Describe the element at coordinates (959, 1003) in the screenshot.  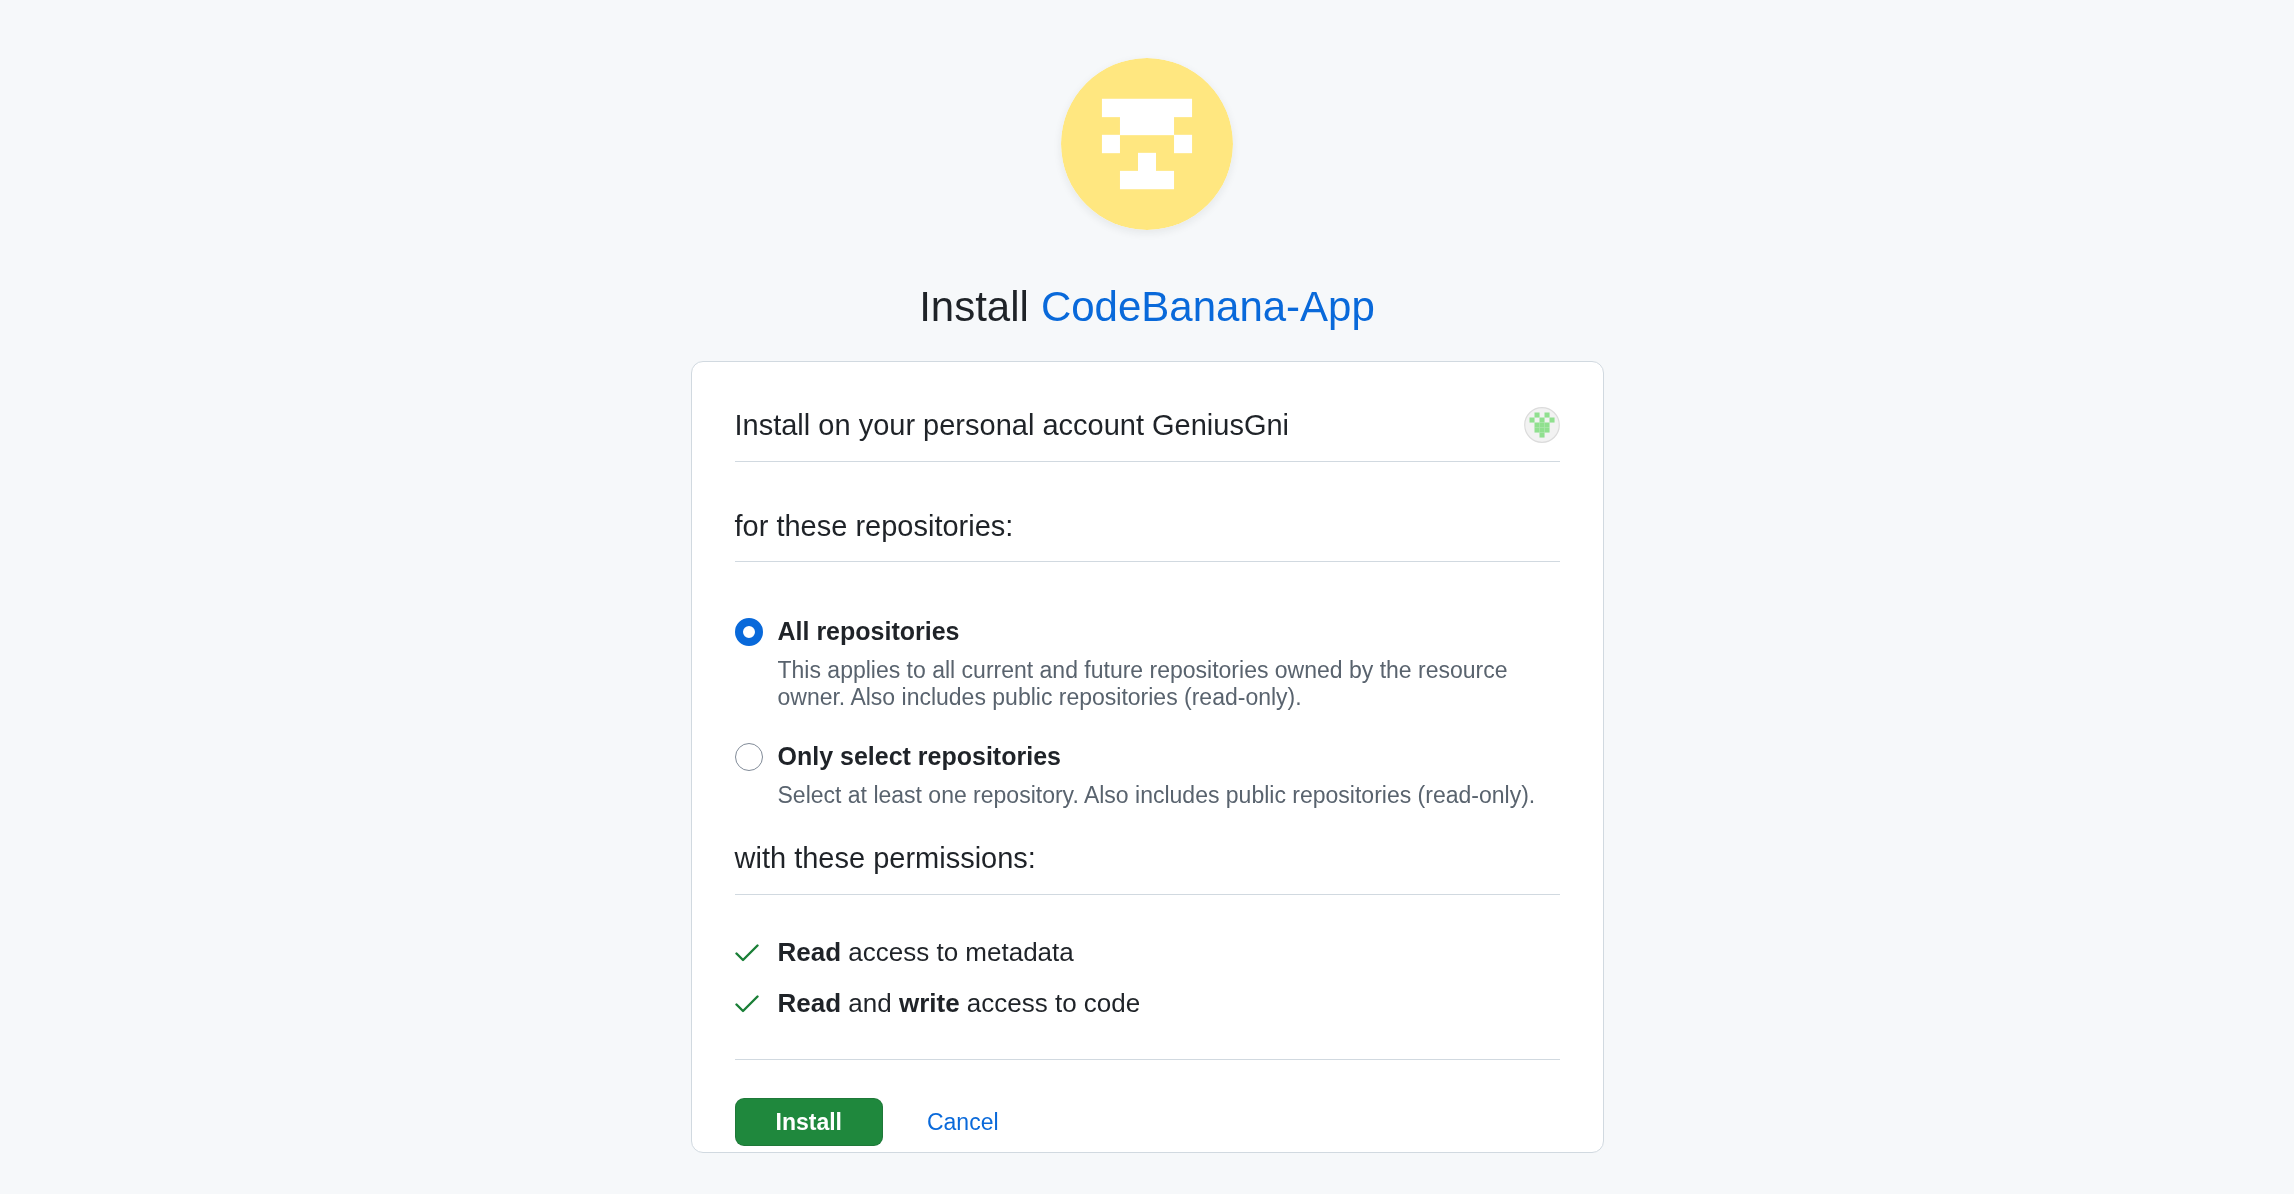
I see `permission-text: Read and write access to code` at that location.